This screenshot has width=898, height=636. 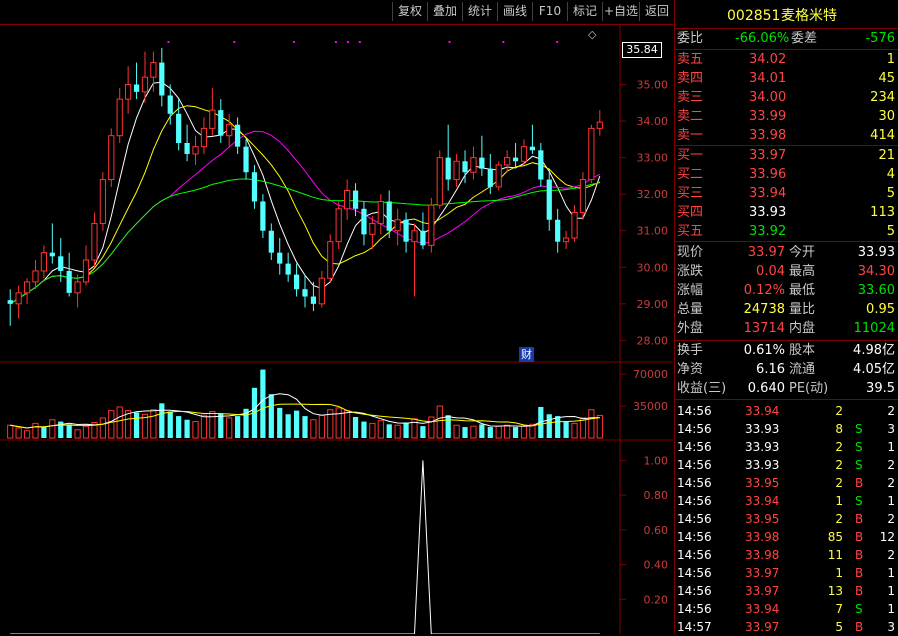 I want to click on buy-level-label: 买二, so click(x=690, y=174).